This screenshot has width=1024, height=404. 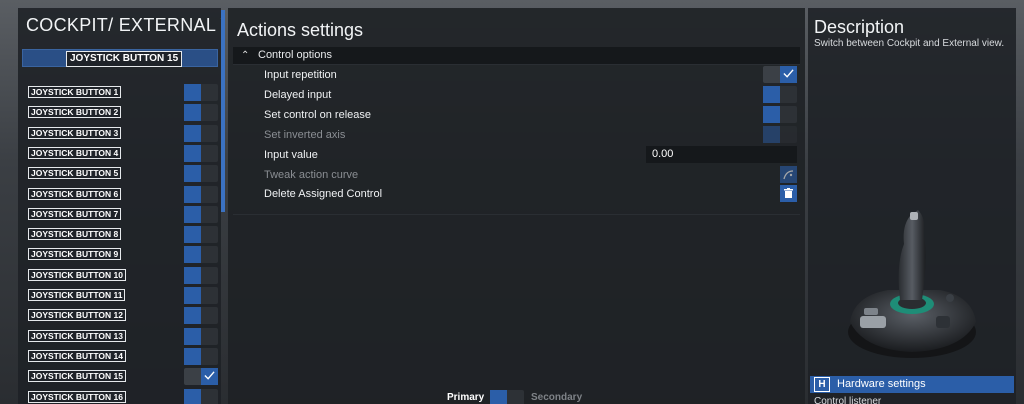 I want to click on trash-icon, so click(x=788, y=193).